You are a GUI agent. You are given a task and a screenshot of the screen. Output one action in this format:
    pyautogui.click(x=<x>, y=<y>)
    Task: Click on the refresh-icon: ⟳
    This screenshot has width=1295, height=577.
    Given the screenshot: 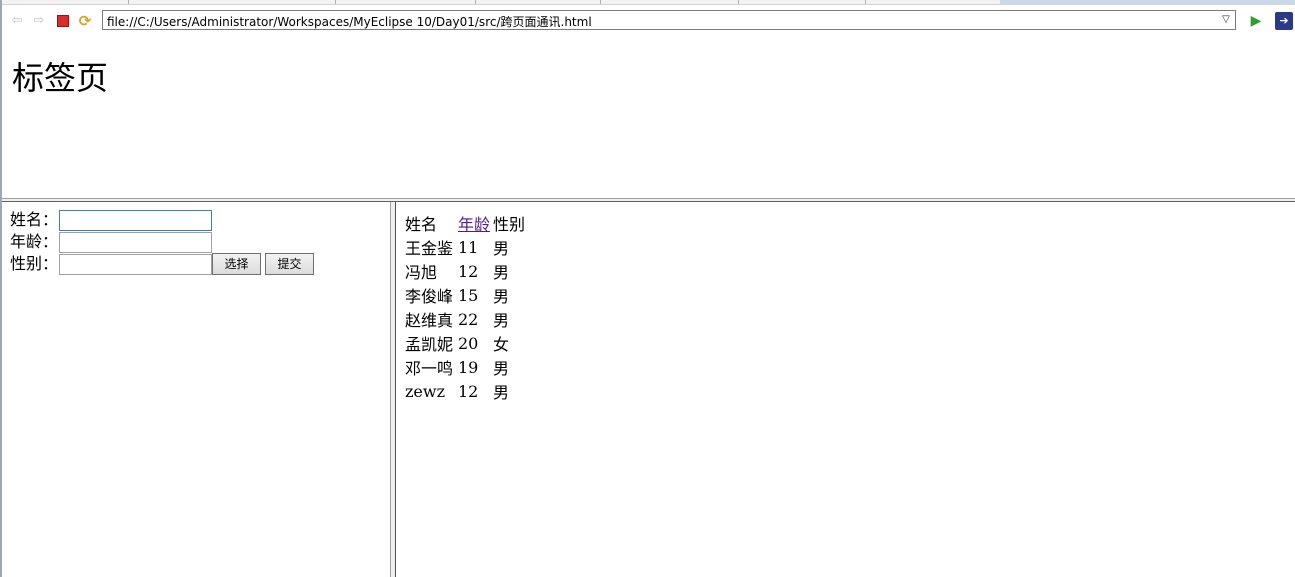 What is the action you would take?
    pyautogui.click(x=85, y=21)
    